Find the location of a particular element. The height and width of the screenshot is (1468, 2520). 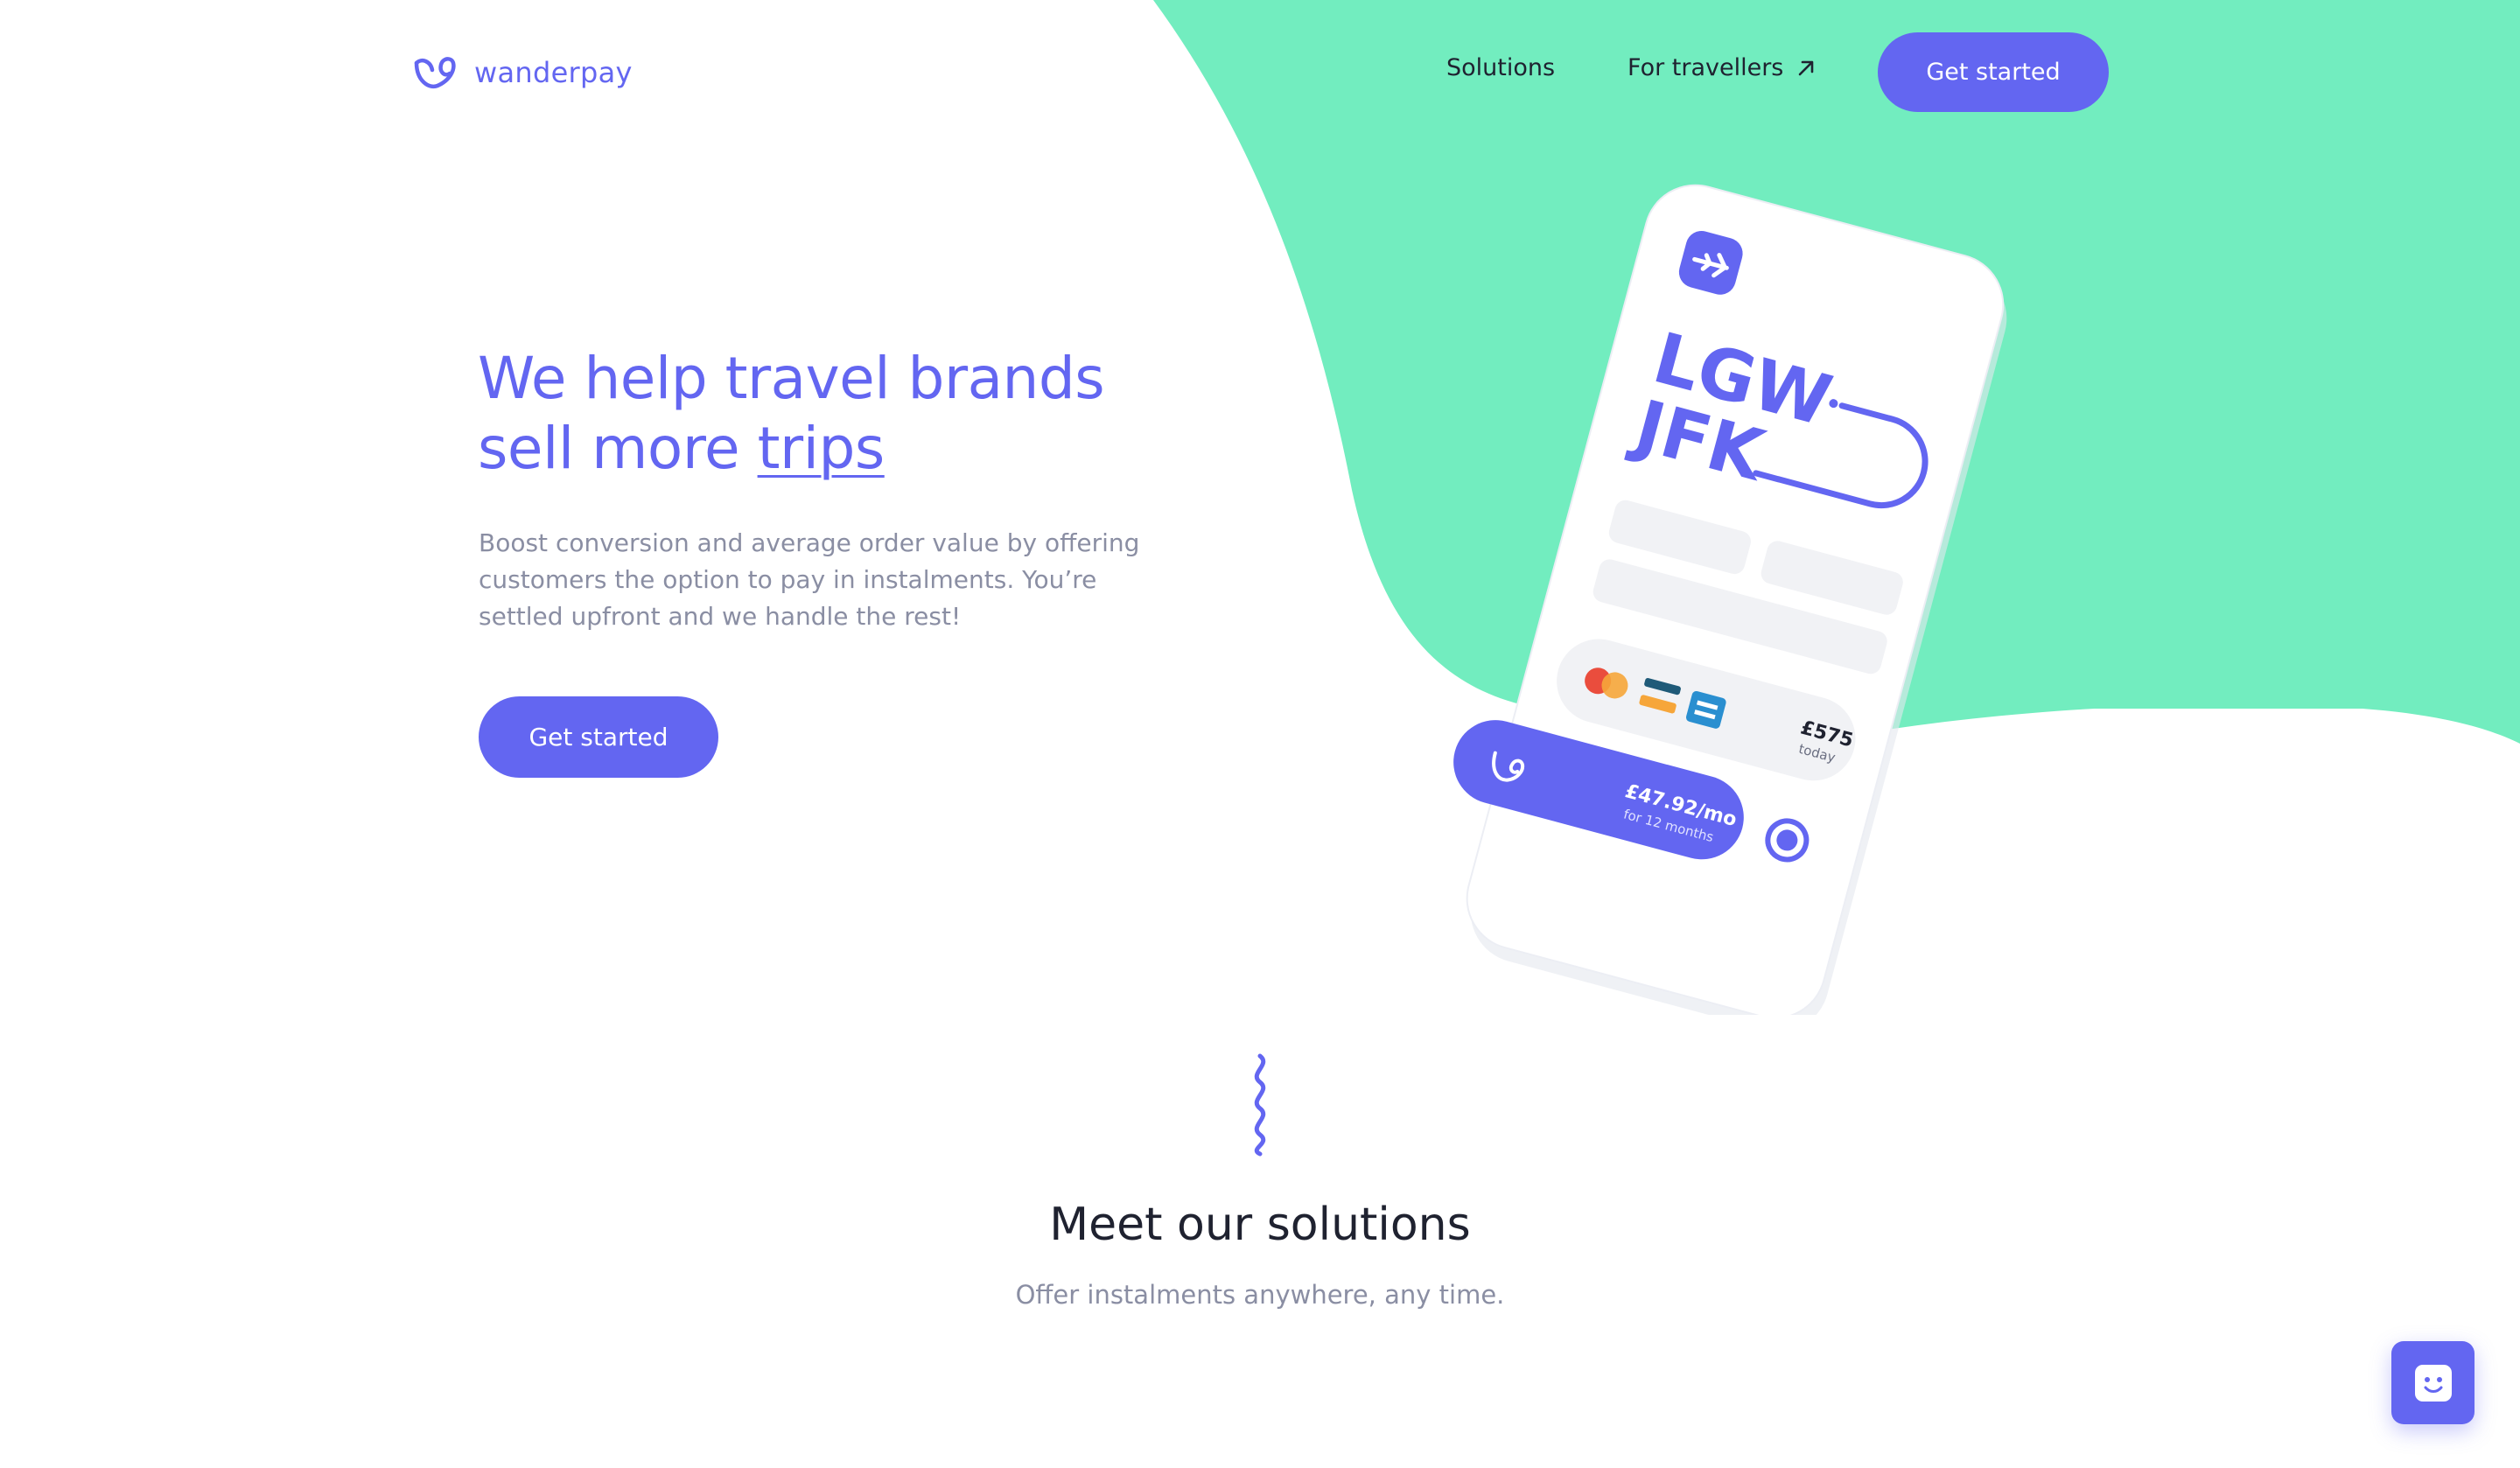

hero-get-started-button: Get started is located at coordinates (598, 737).